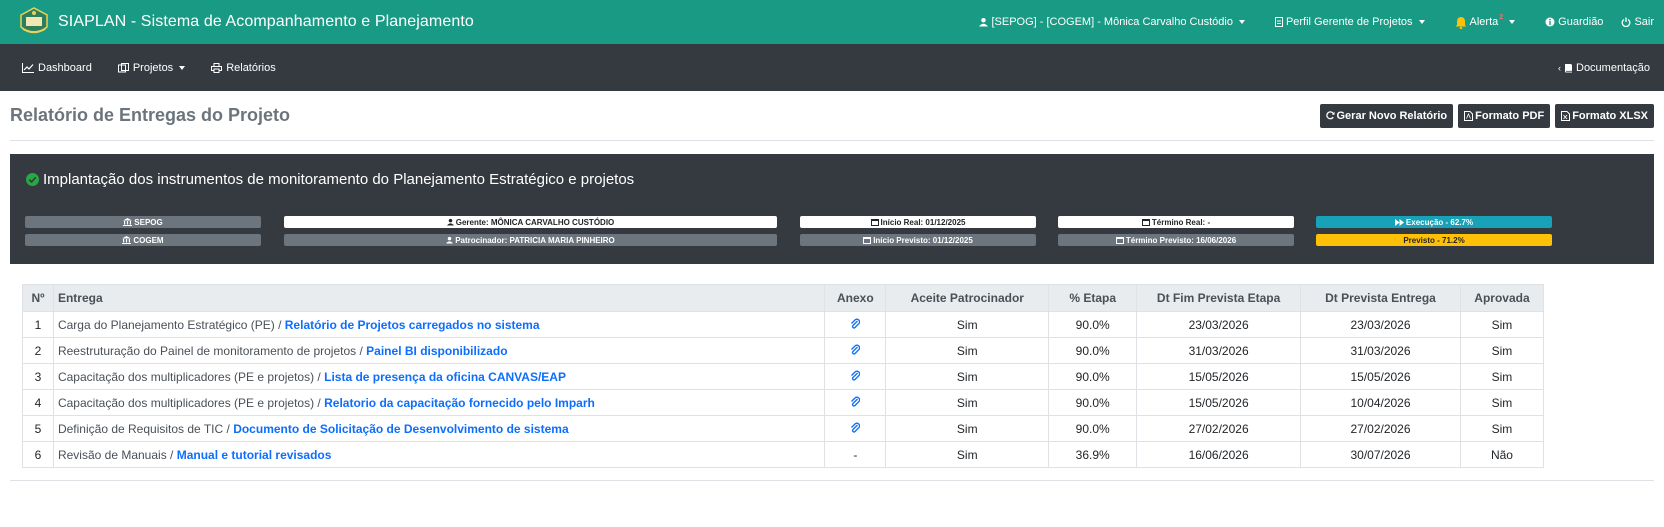 Image resolution: width=1664 pixels, height=527 pixels. What do you see at coordinates (28, 67) in the screenshot?
I see `chart-line-icon` at bounding box center [28, 67].